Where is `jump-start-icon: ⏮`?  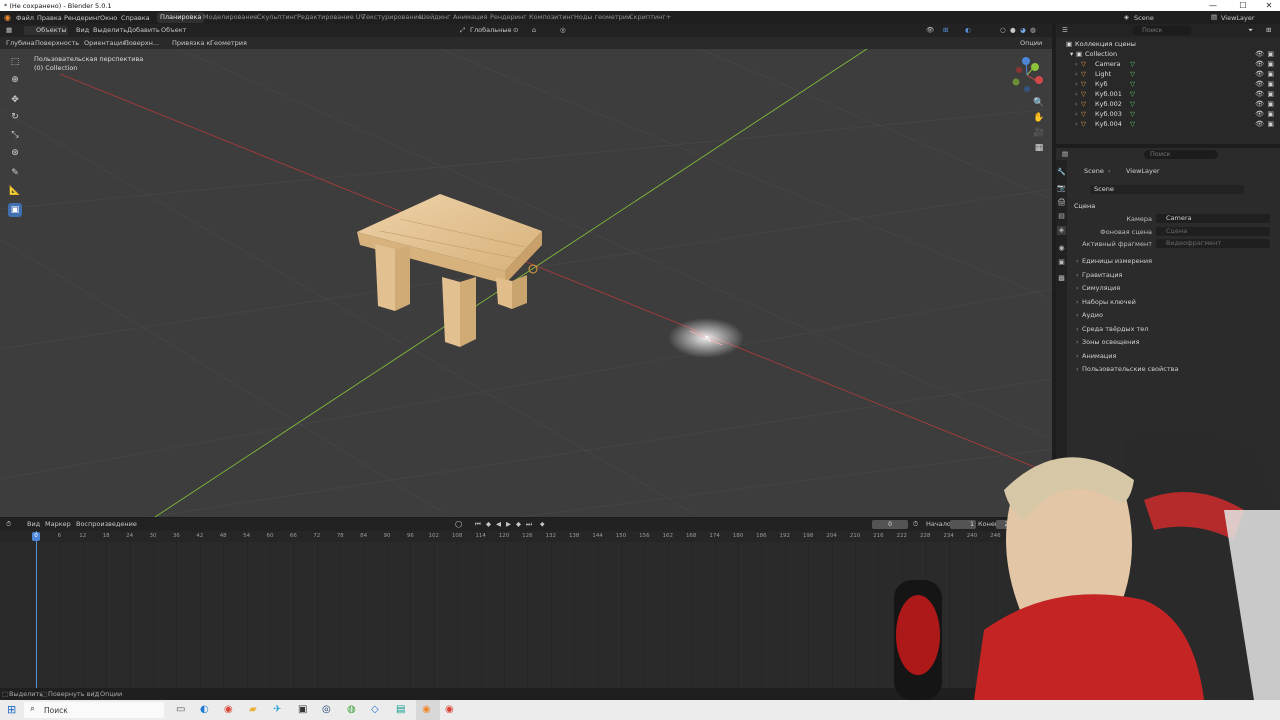 jump-start-icon: ⏮ is located at coordinates (478, 524).